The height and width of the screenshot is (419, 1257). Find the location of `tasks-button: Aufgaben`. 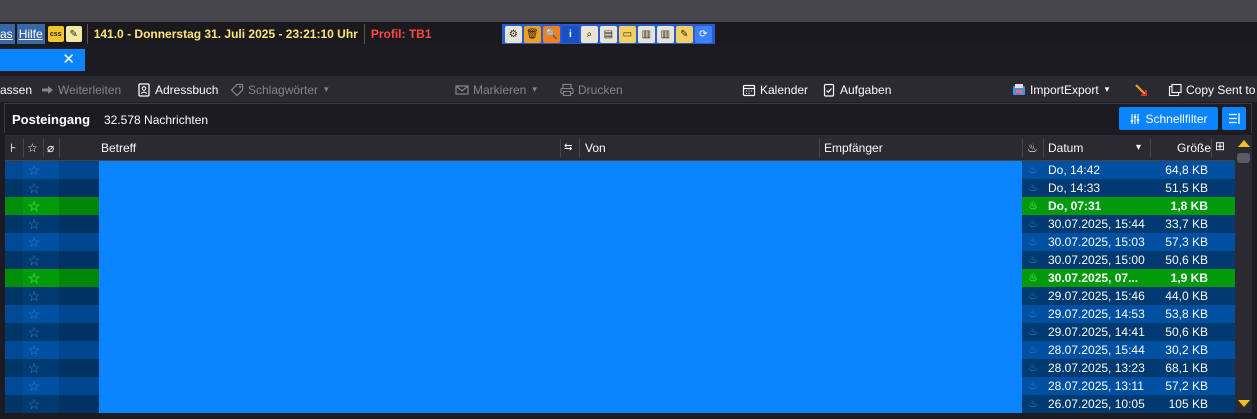

tasks-button: Aufgaben is located at coordinates (856, 89).